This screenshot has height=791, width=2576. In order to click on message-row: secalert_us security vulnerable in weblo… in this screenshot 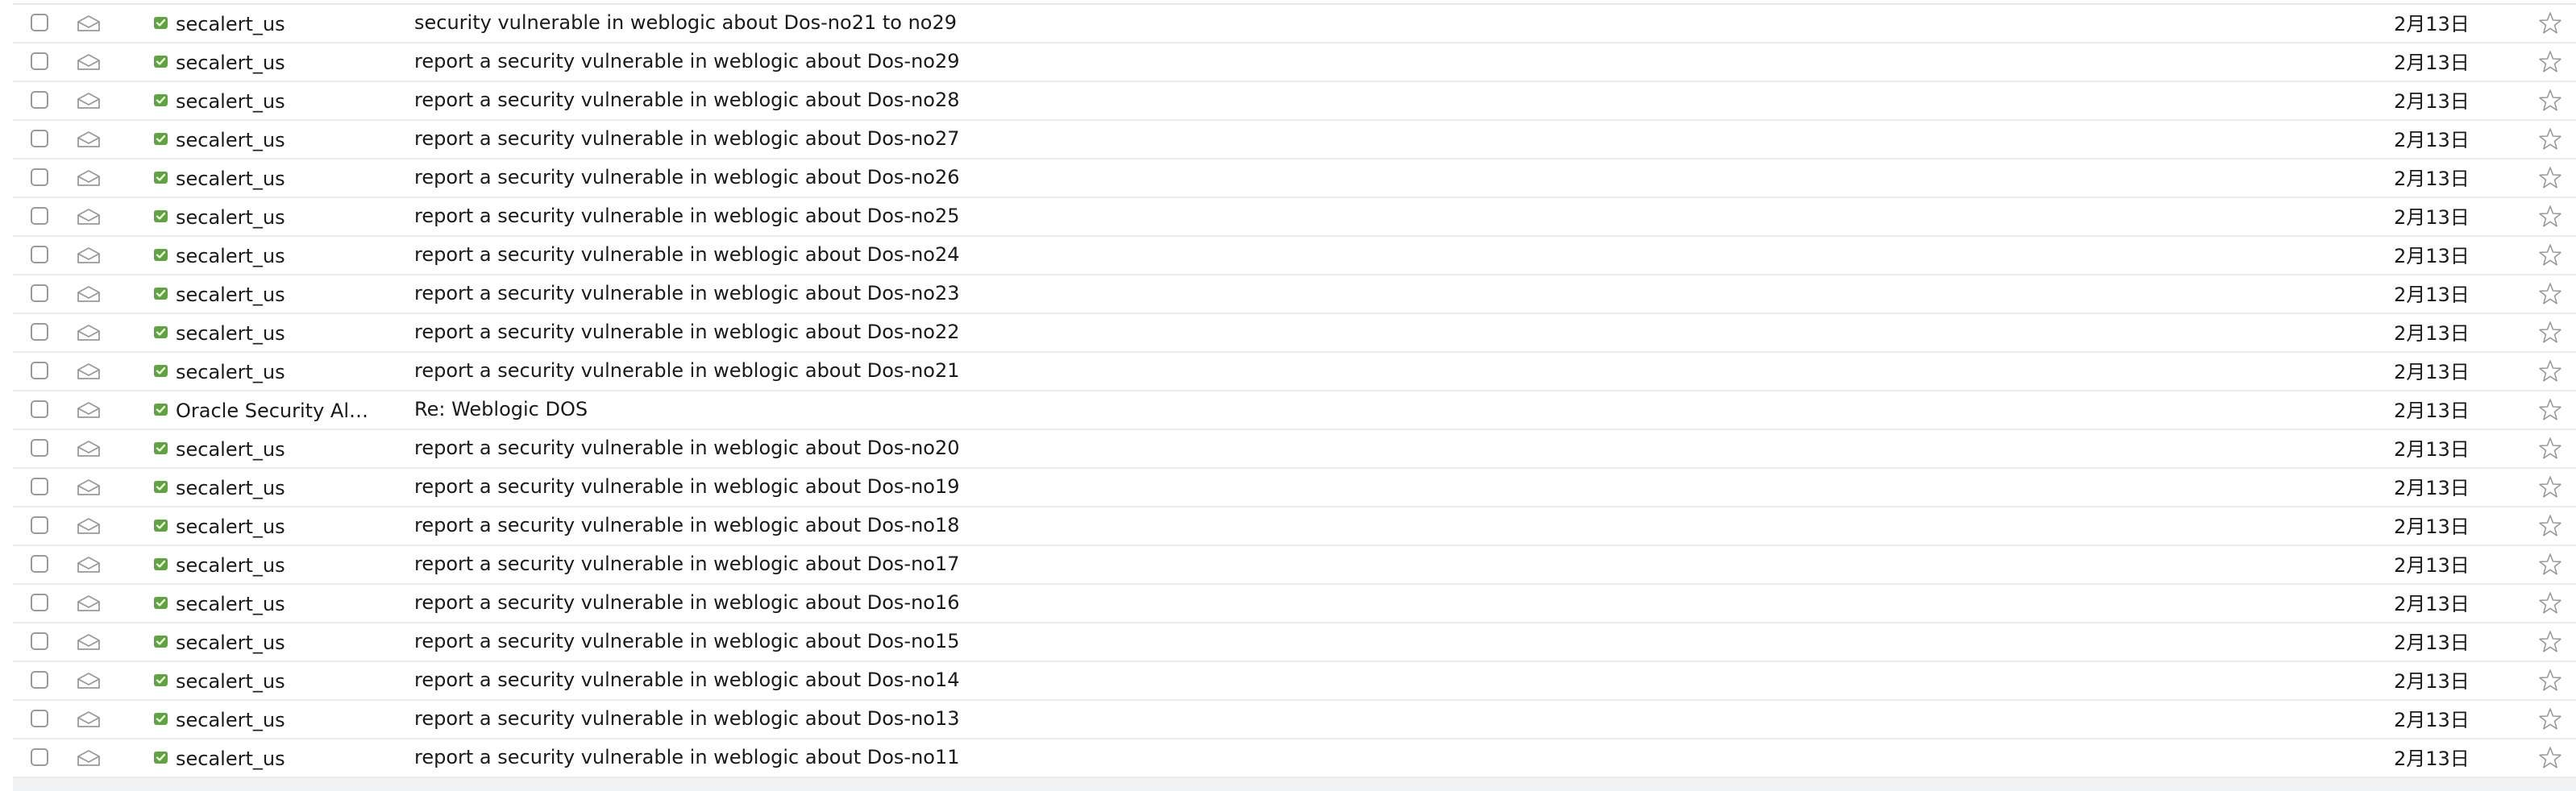, I will do `click(1294, 24)`.